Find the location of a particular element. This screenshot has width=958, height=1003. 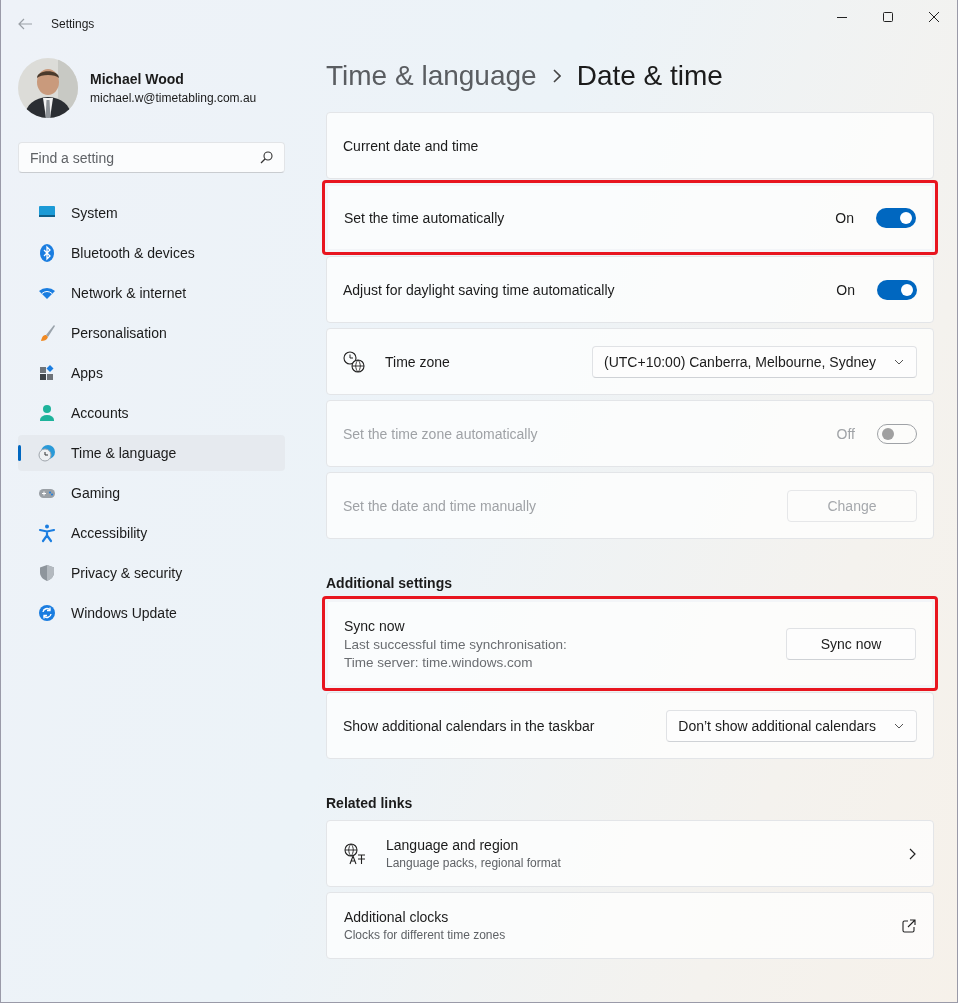

sidebar-item: Privacy & security is located at coordinates (151, 573).